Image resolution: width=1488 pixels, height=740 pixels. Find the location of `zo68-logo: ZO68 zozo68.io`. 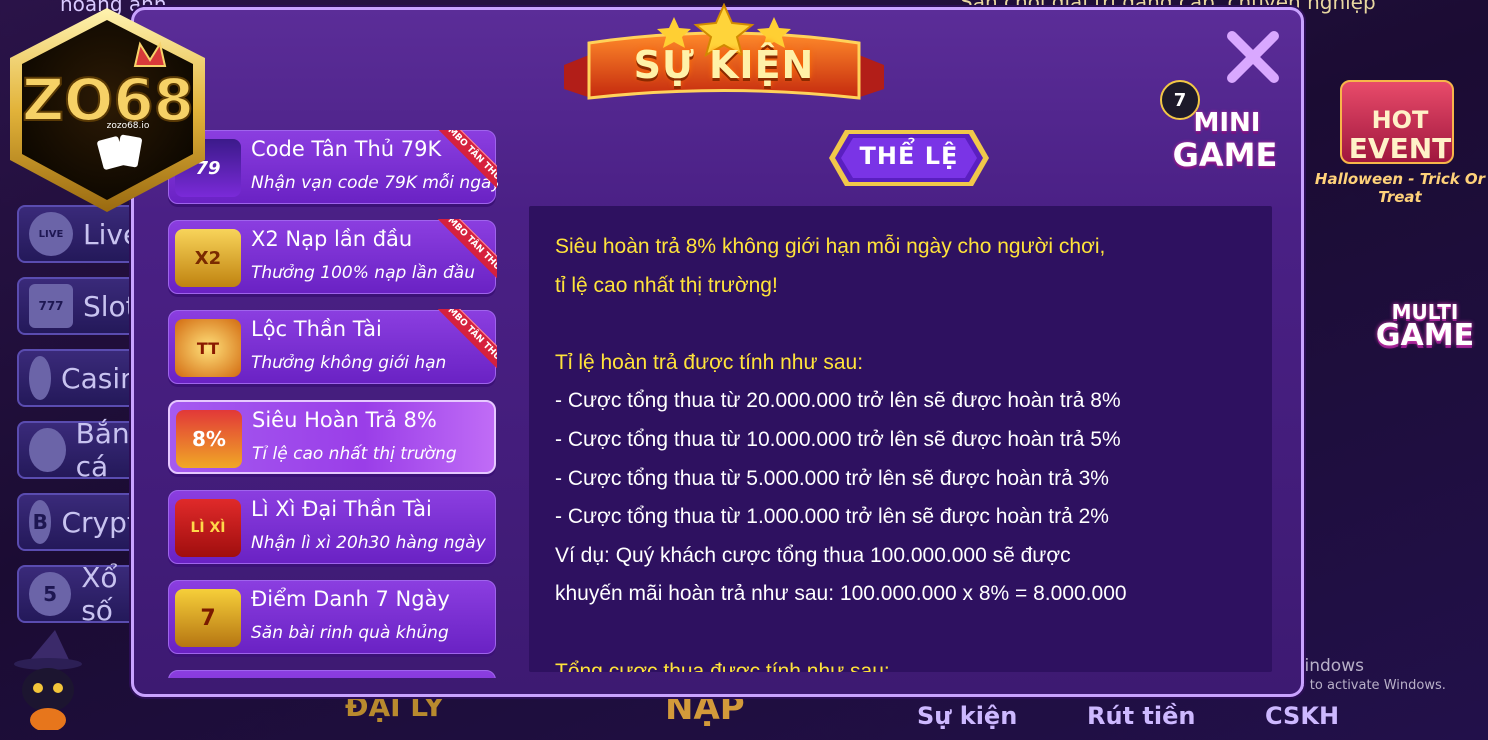

zo68-logo: ZO68 zozo68.io is located at coordinates (107, 110).